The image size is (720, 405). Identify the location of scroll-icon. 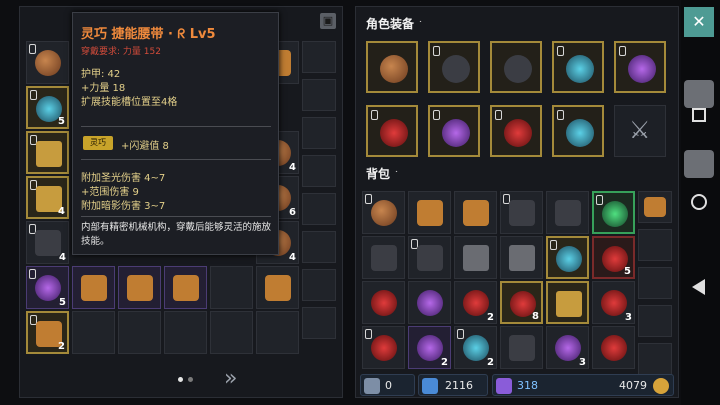
(49, 154).